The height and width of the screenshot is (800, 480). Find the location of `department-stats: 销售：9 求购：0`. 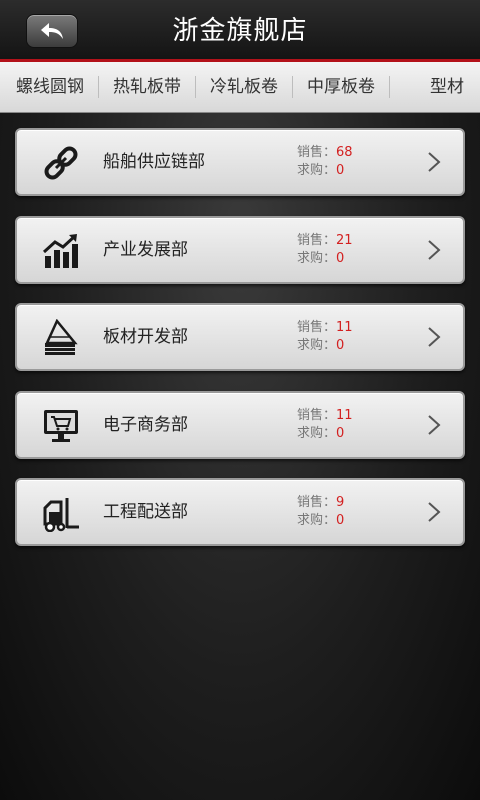

department-stats: 销售：9 求购：0 is located at coordinates (320, 512).